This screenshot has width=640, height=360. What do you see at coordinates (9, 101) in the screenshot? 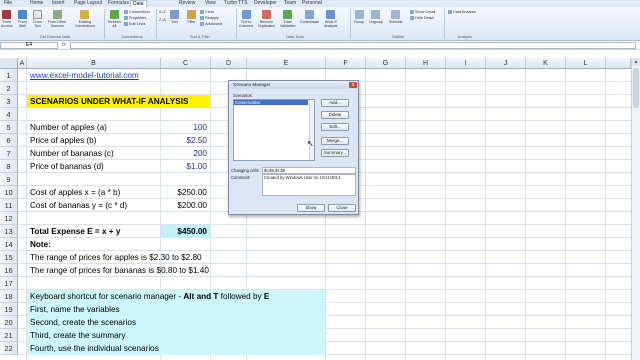
I see `row-header: 3` at bounding box center [9, 101].